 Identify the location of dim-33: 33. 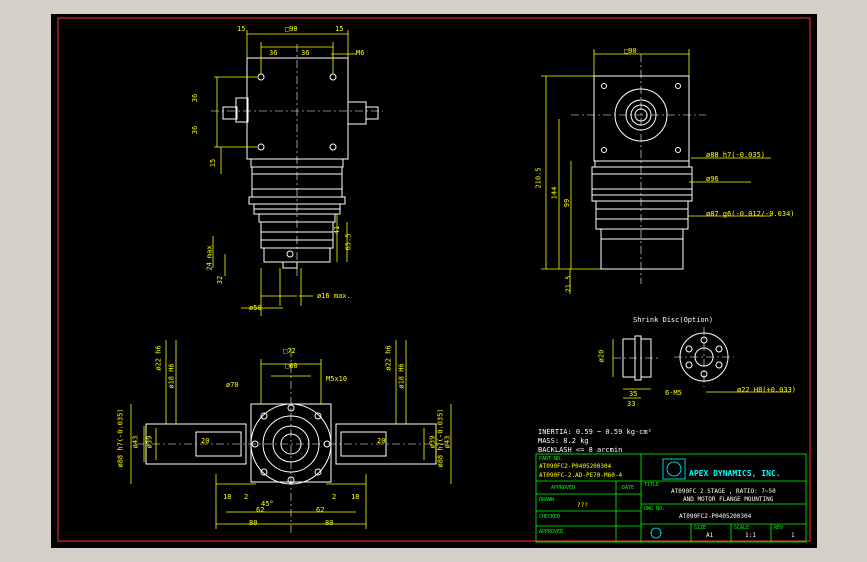
(631, 404).